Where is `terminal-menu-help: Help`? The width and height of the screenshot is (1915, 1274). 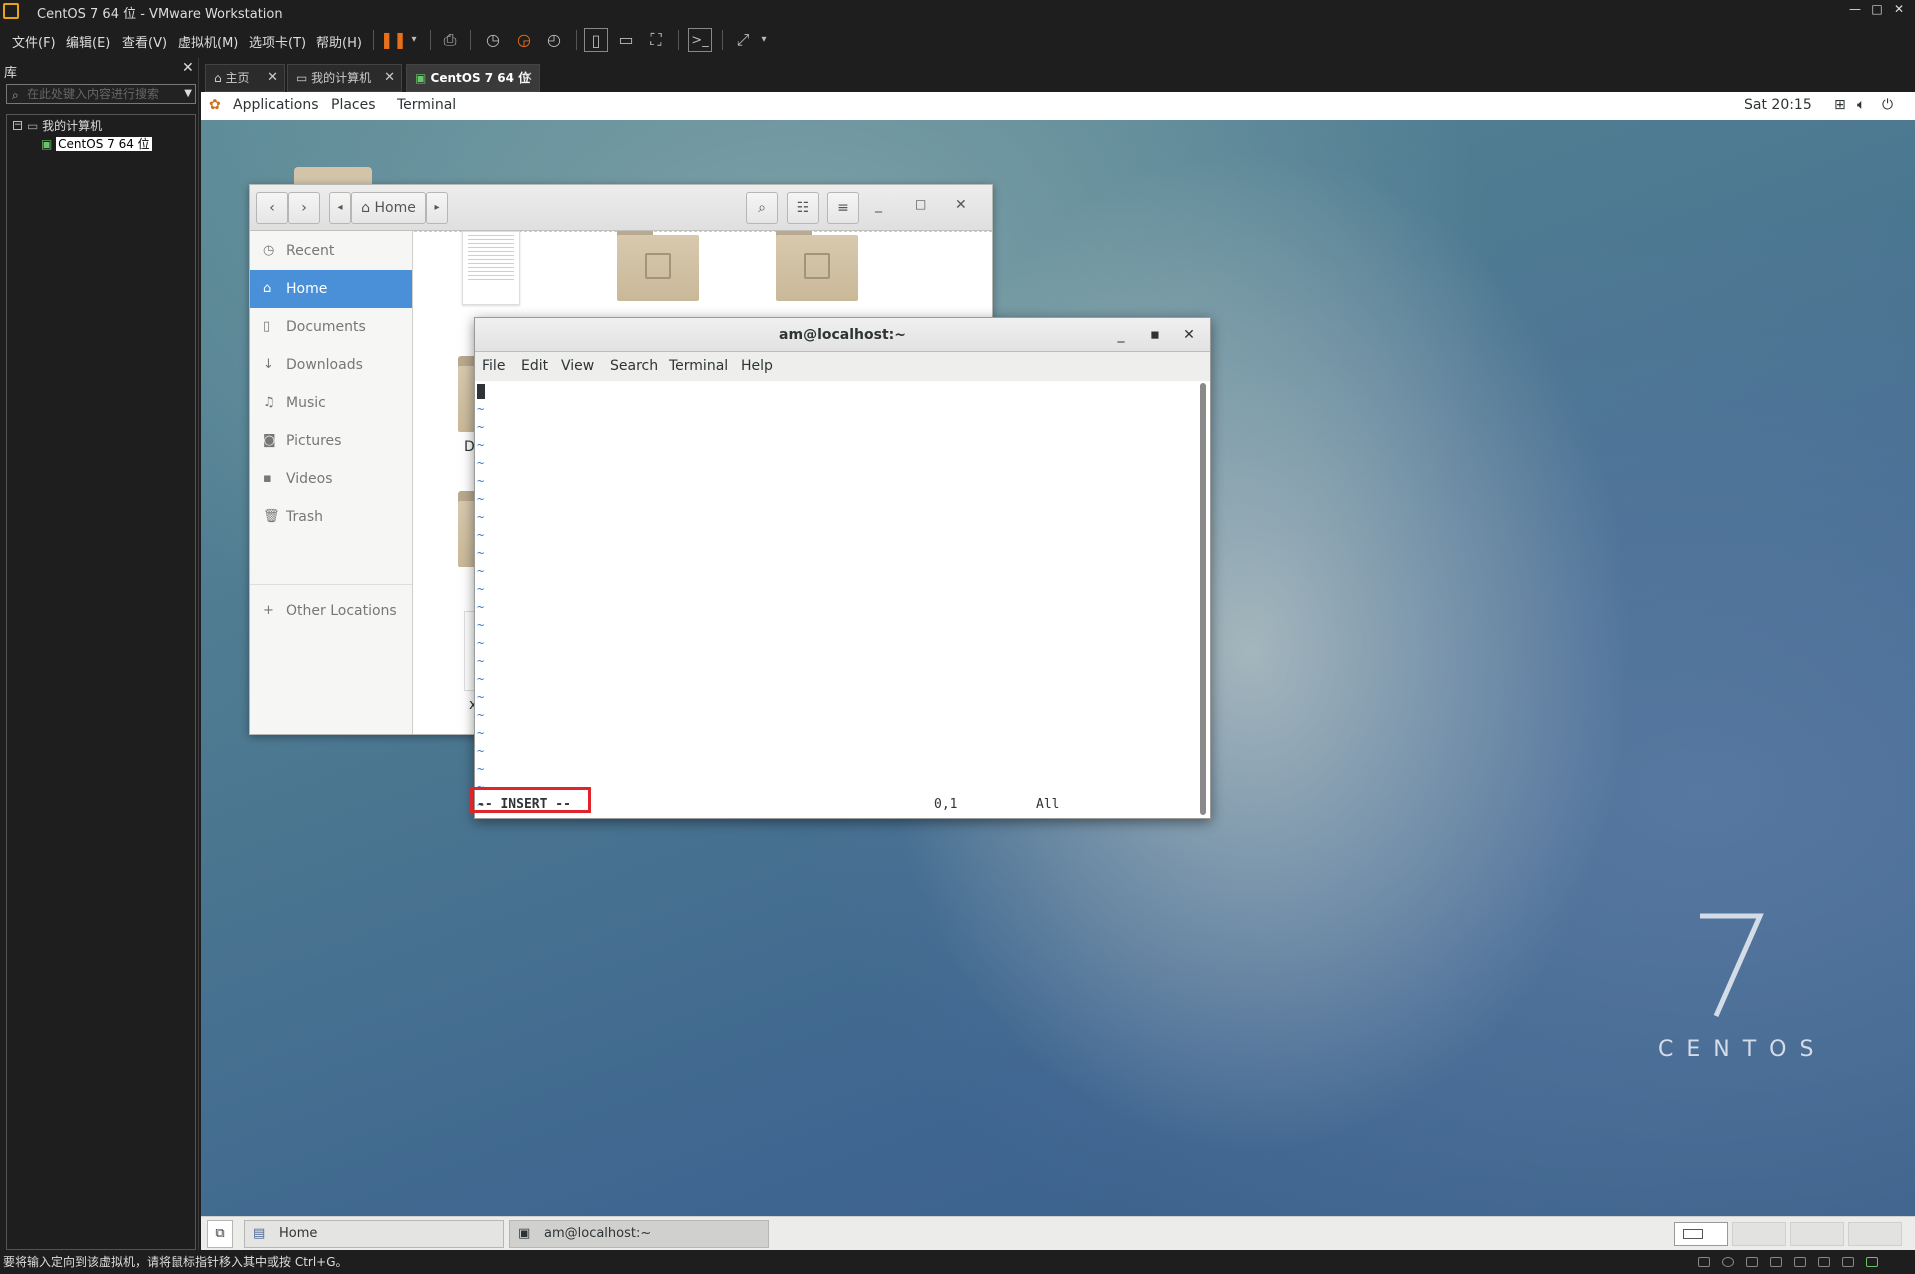 terminal-menu-help: Help is located at coordinates (757, 366).